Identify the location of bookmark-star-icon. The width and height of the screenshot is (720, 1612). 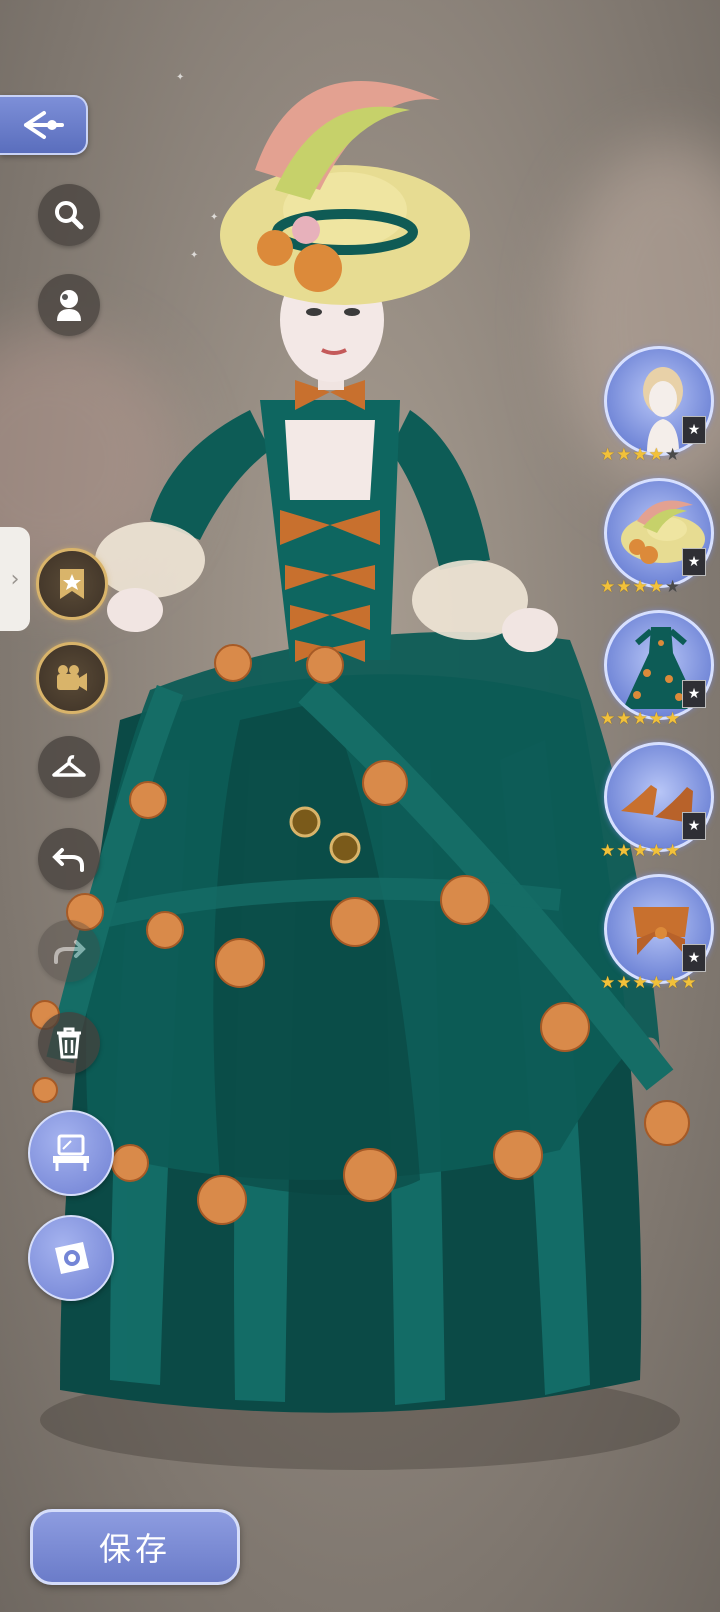
(72, 584).